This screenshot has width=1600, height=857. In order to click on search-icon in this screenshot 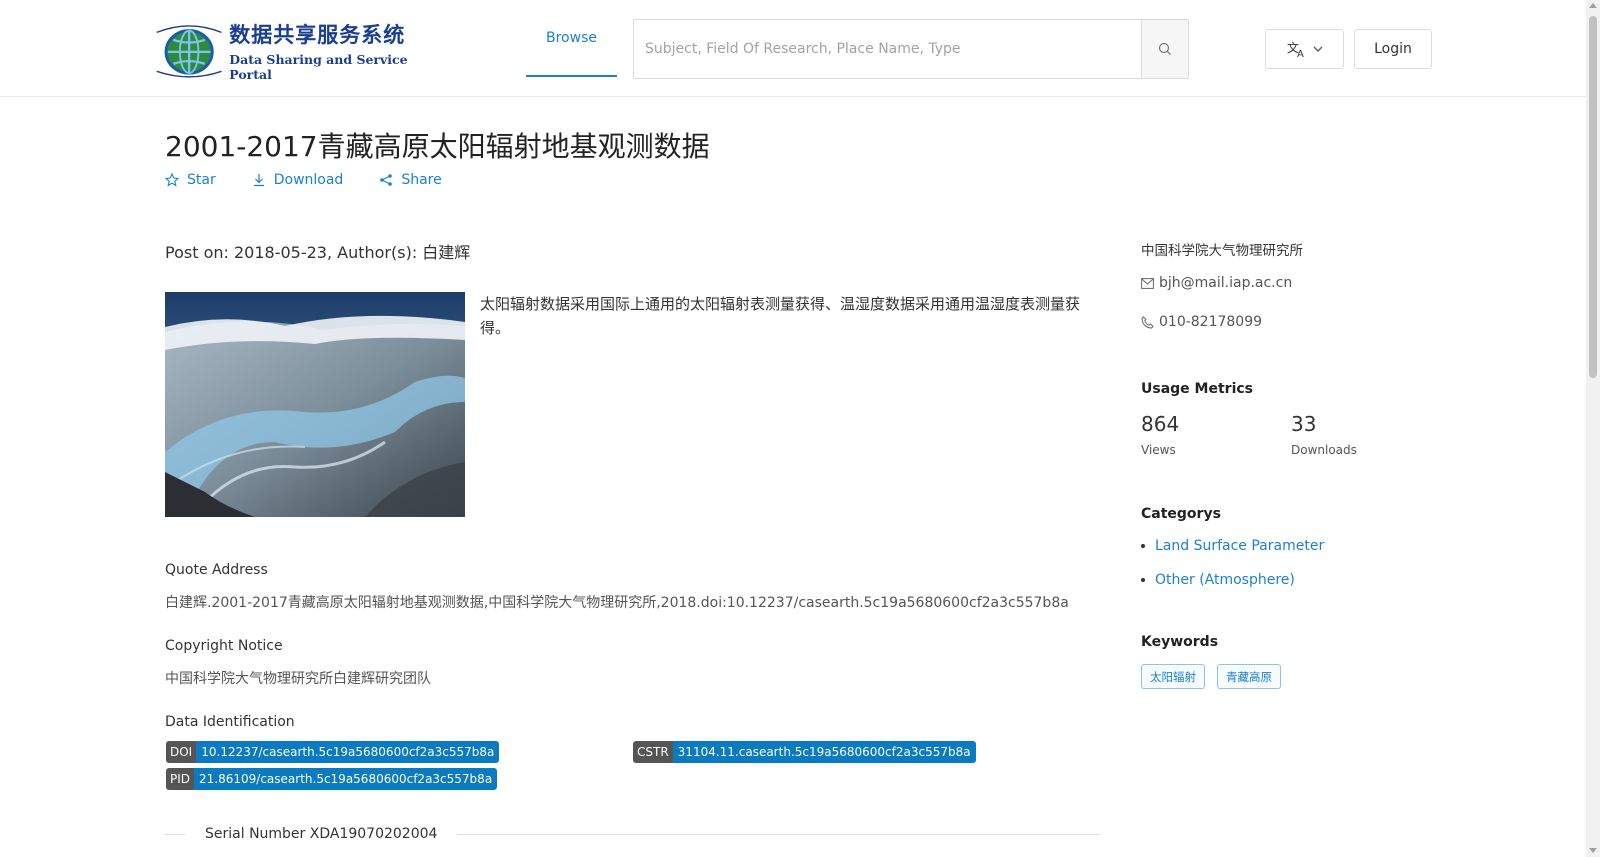, I will do `click(1164, 48)`.